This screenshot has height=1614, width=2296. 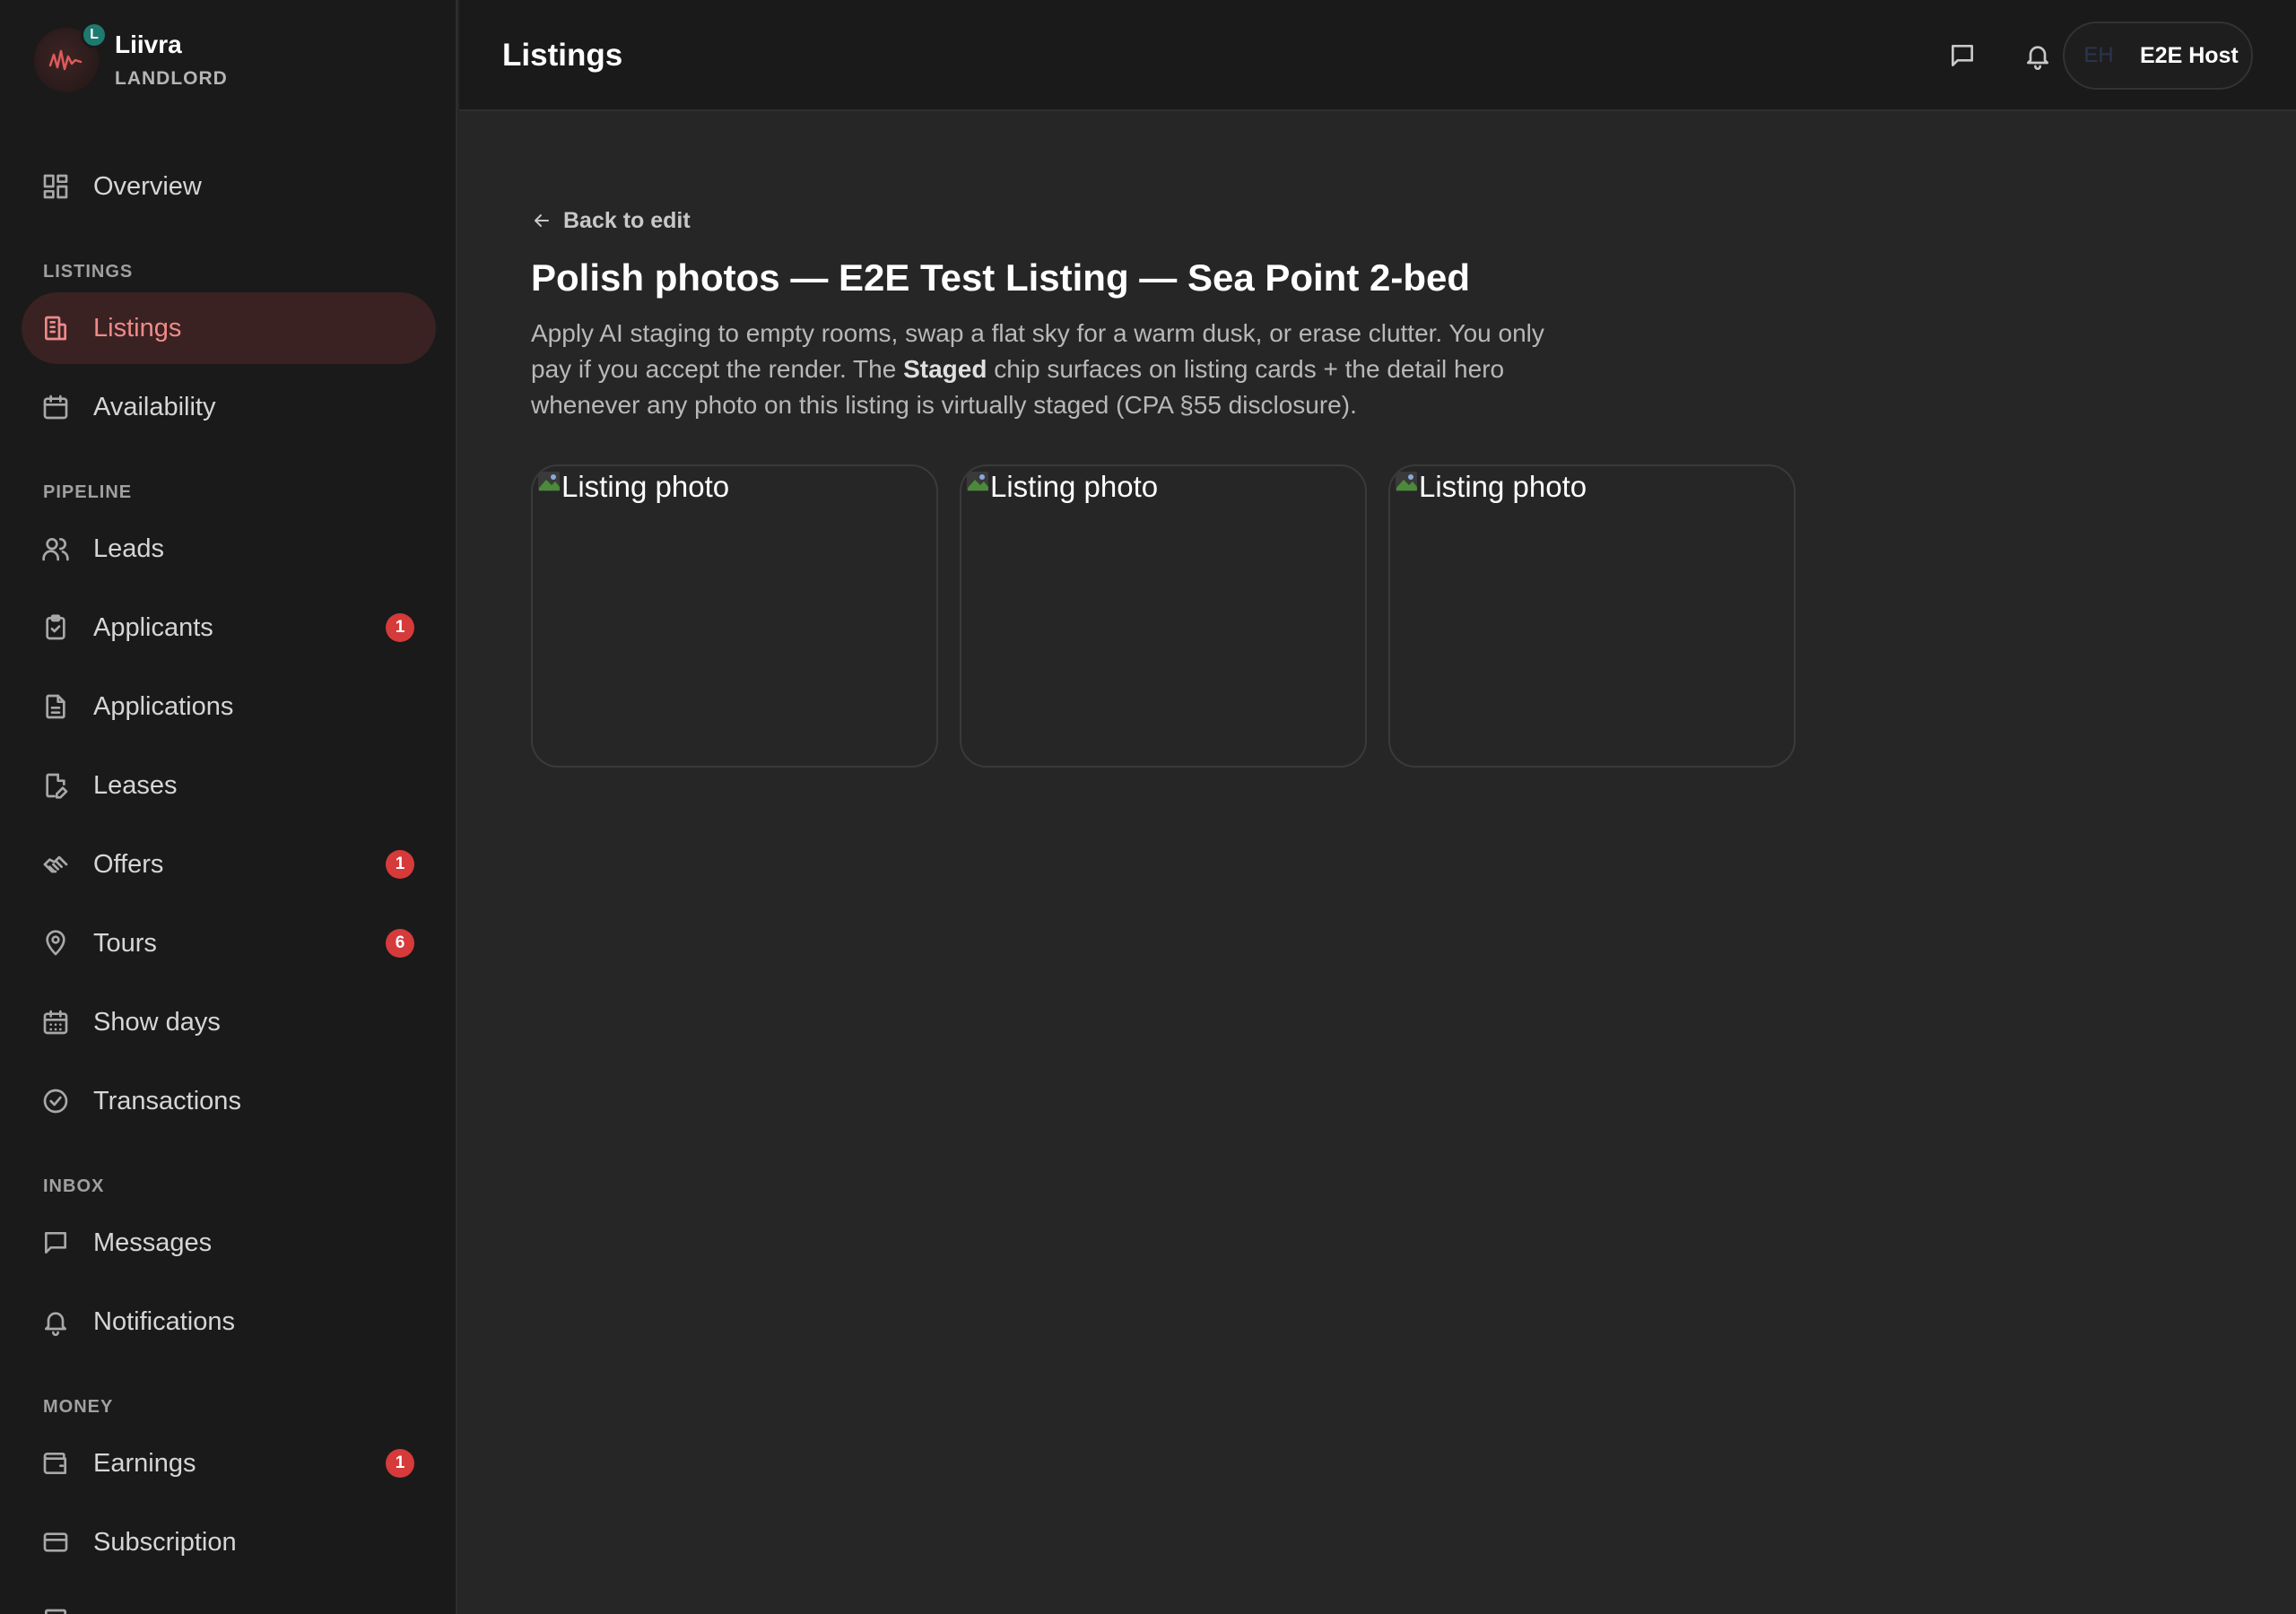 What do you see at coordinates (135, 785) in the screenshot?
I see `sidebar-item-label: Leases` at bounding box center [135, 785].